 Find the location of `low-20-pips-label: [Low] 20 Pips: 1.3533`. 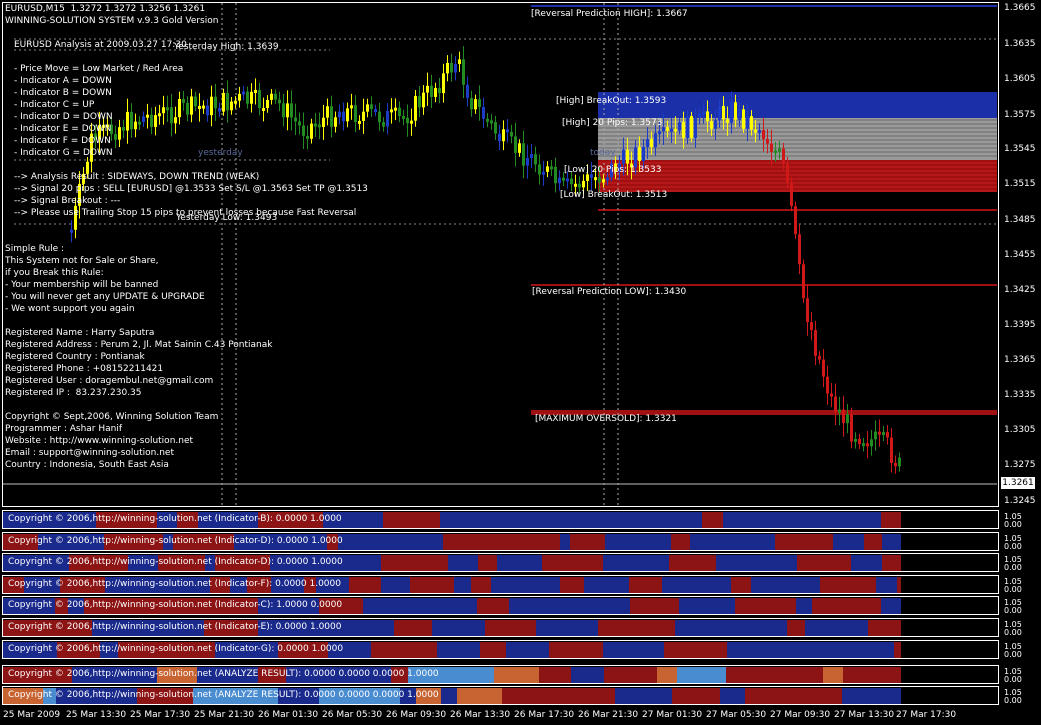

low-20-pips-label: [Low] 20 Pips: 1.3533 is located at coordinates (613, 170).